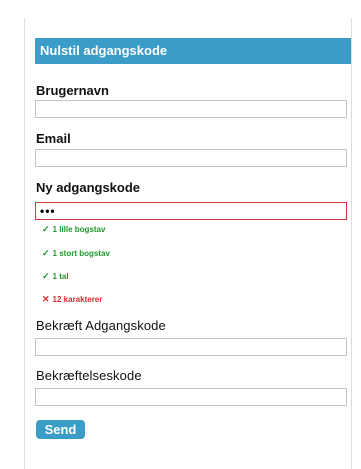 This screenshot has height=469, width=361. What do you see at coordinates (79, 229) in the screenshot?
I see `password-rule-text: 1 lille bogstav` at bounding box center [79, 229].